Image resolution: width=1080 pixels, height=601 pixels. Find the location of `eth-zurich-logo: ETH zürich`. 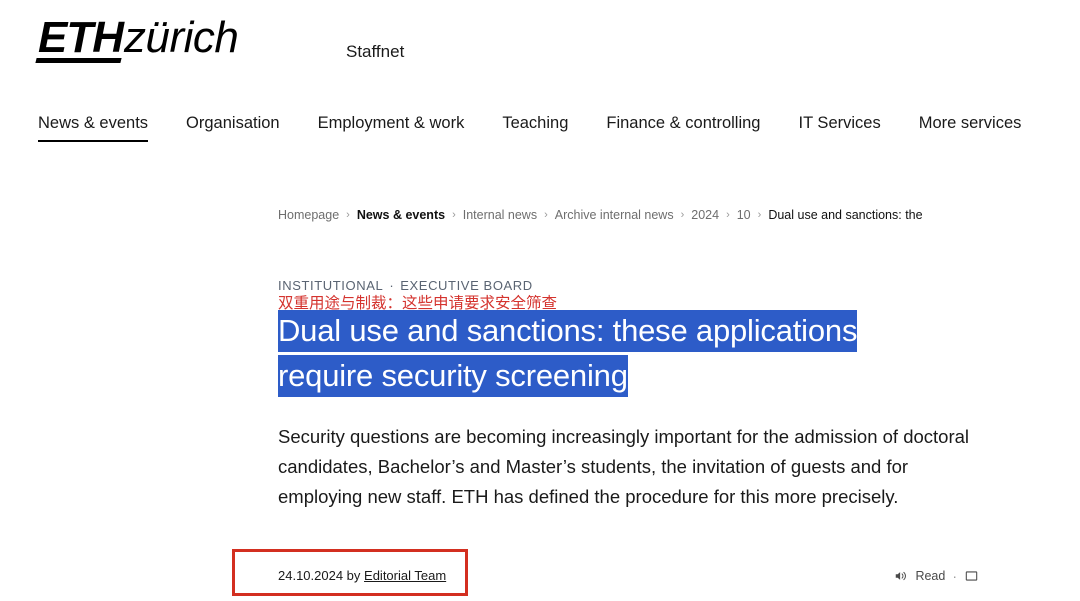

eth-zurich-logo: ETH zürich is located at coordinates (138, 37).